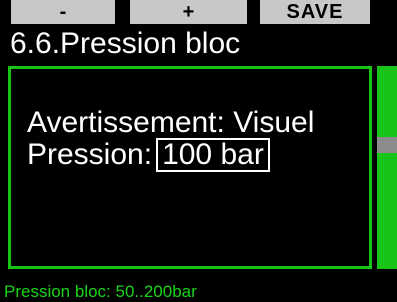 This screenshot has height=302, width=397. I want to click on pressure-value-field: 100 bar, so click(213, 155).